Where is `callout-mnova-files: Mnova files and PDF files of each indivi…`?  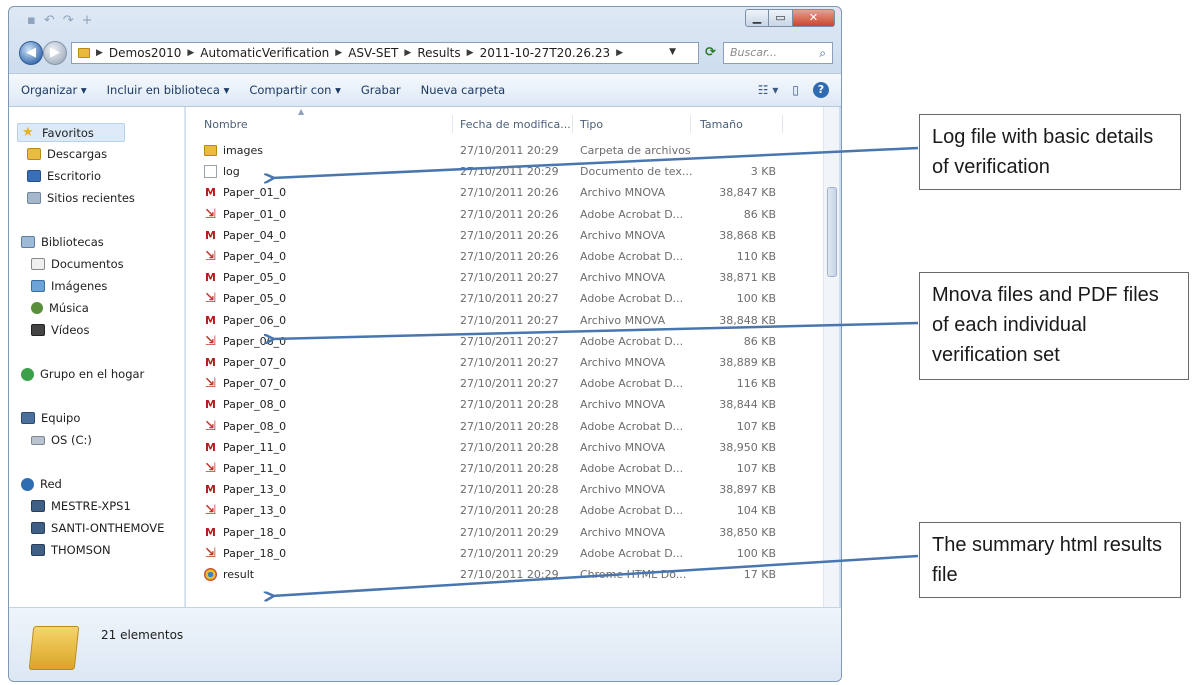 callout-mnova-files: Mnova files and PDF files of each indivi… is located at coordinates (1054, 326).